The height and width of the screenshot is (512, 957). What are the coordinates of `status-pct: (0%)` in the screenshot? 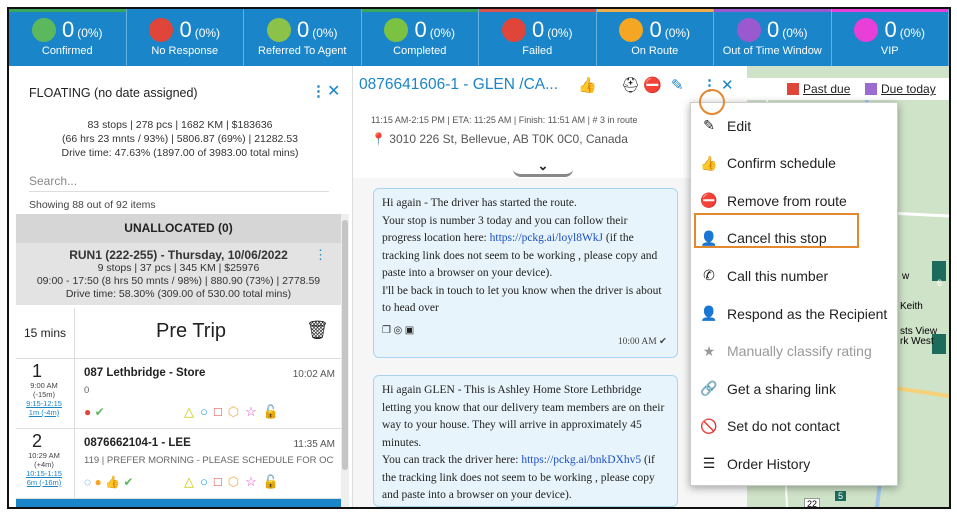 It's located at (325, 33).